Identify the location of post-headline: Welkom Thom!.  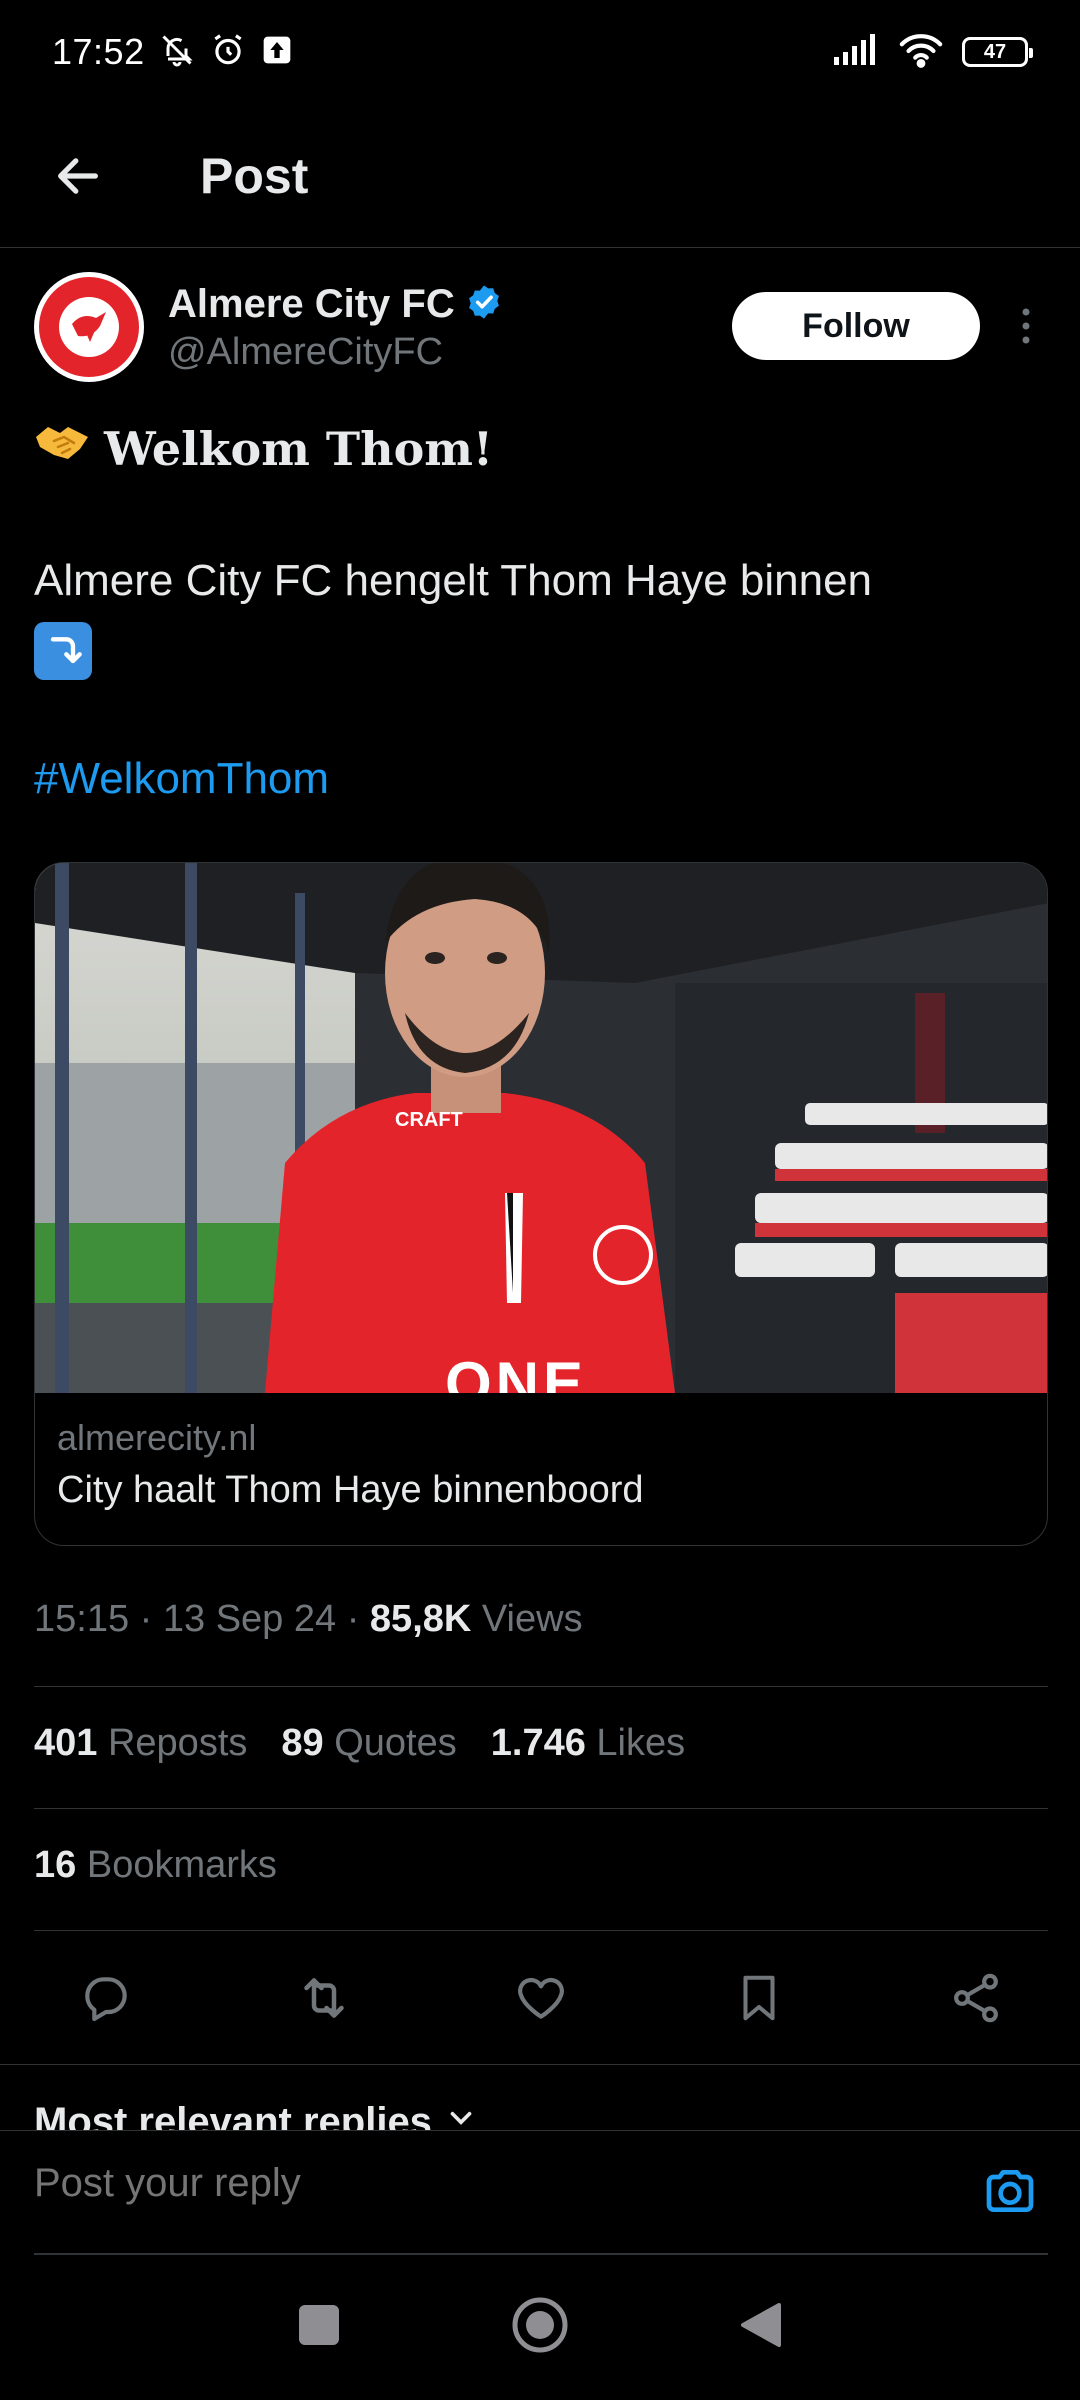
(299, 449).